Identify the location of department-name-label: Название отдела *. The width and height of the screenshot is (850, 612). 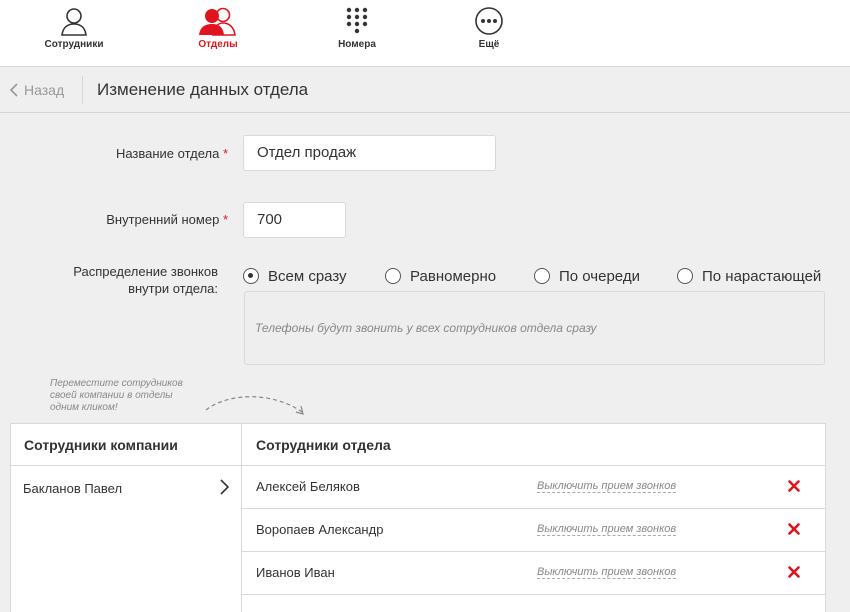
(172, 153).